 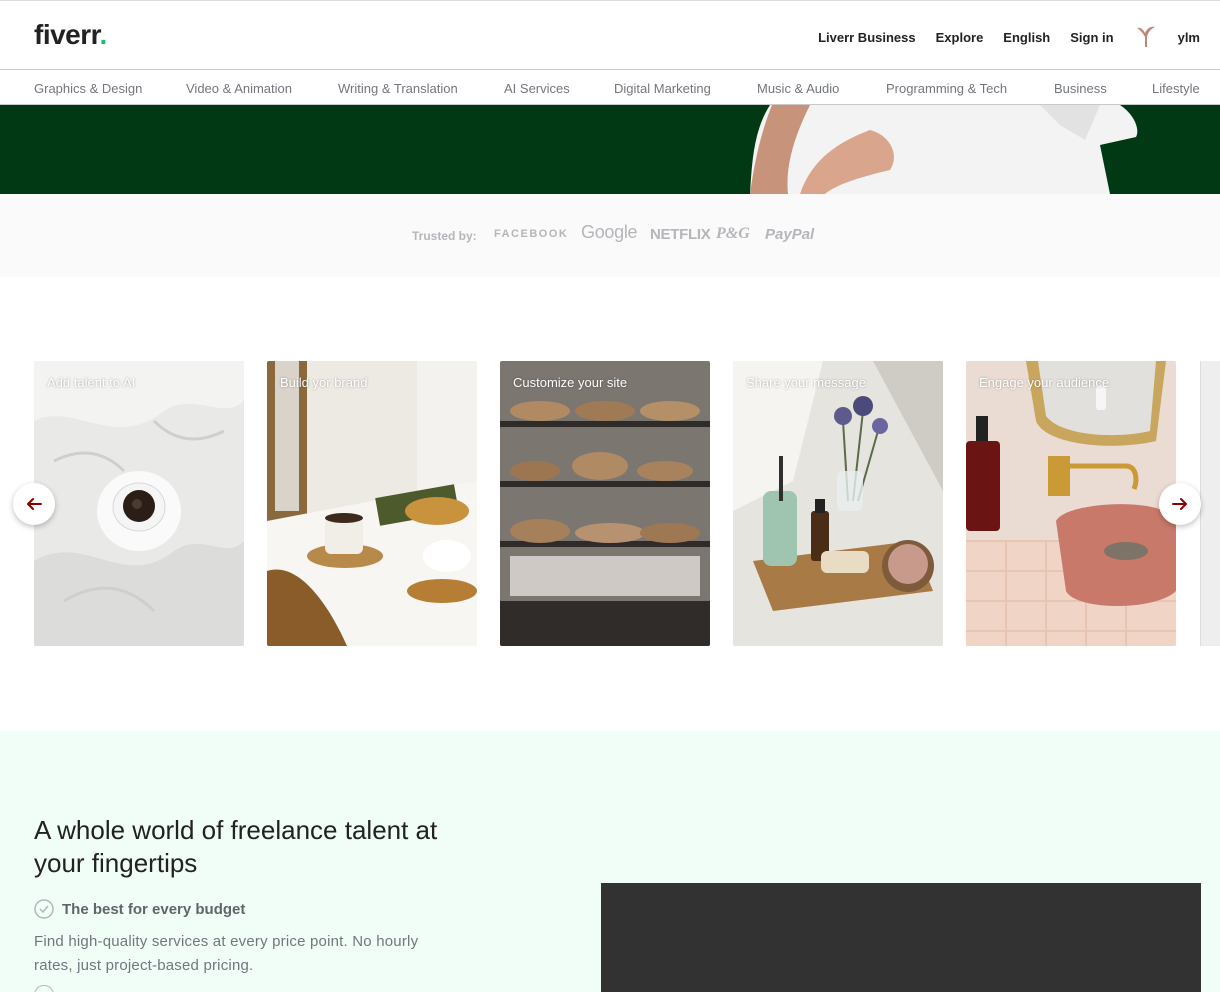 What do you see at coordinates (1146, 37) in the screenshot?
I see `user-avatar-icon` at bounding box center [1146, 37].